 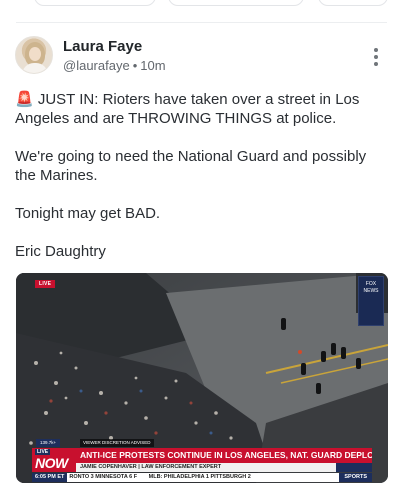 I want to click on view-count: 139.7k+, so click(x=48, y=443).